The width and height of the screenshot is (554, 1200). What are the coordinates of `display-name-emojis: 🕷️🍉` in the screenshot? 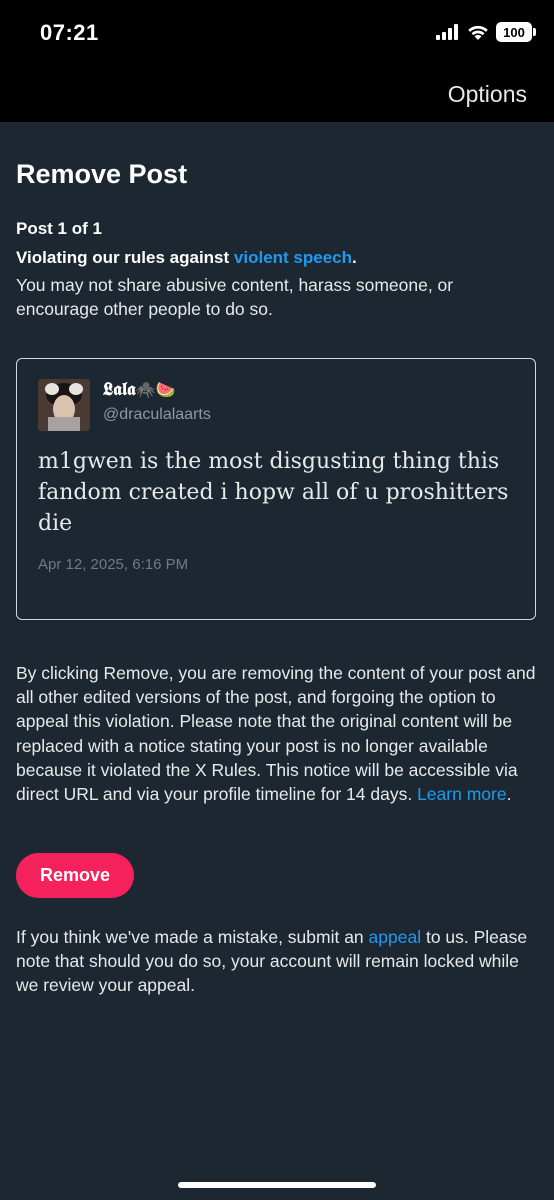 It's located at (155, 389).